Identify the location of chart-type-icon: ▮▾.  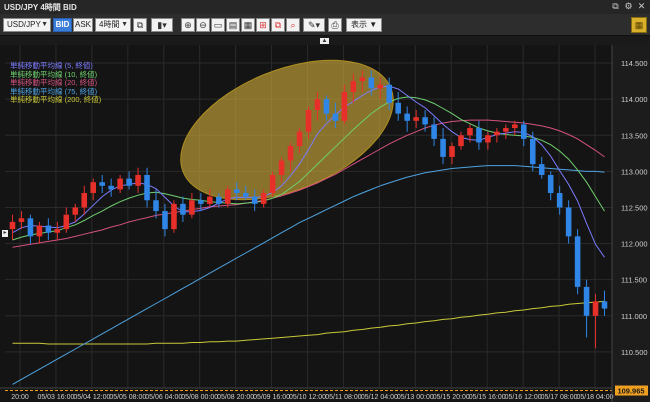
(162, 25).